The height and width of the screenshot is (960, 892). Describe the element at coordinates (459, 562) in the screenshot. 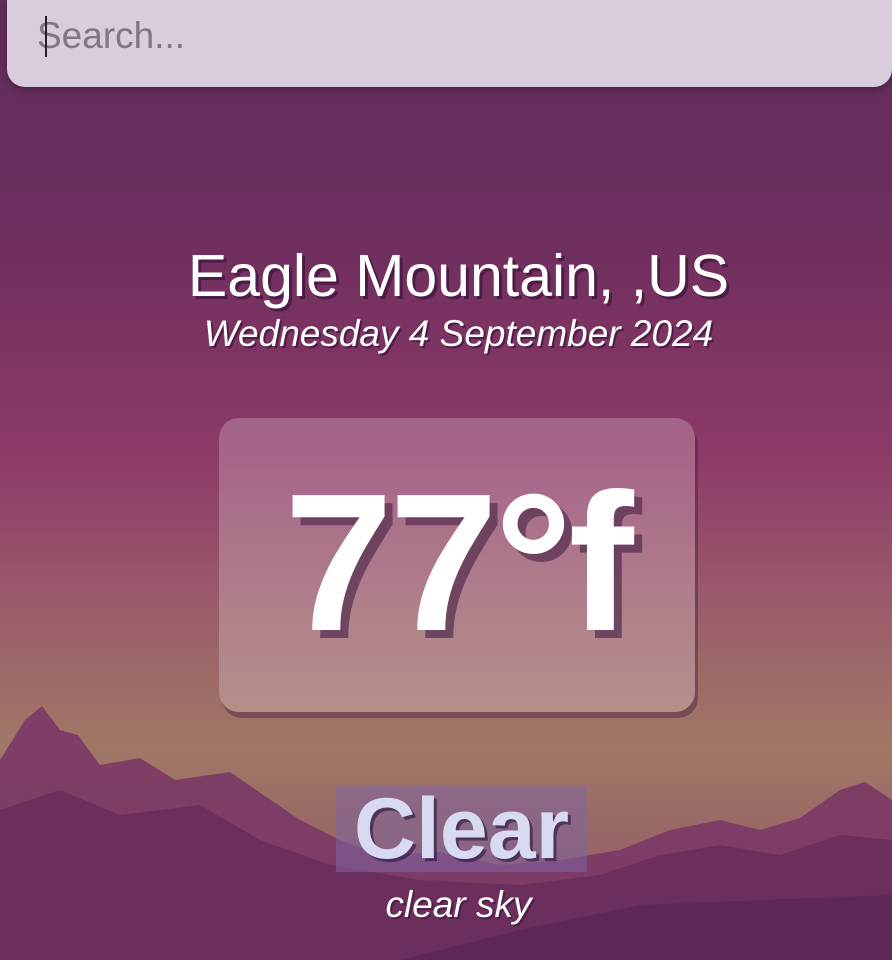

I see `temperature-value: 77°f` at that location.